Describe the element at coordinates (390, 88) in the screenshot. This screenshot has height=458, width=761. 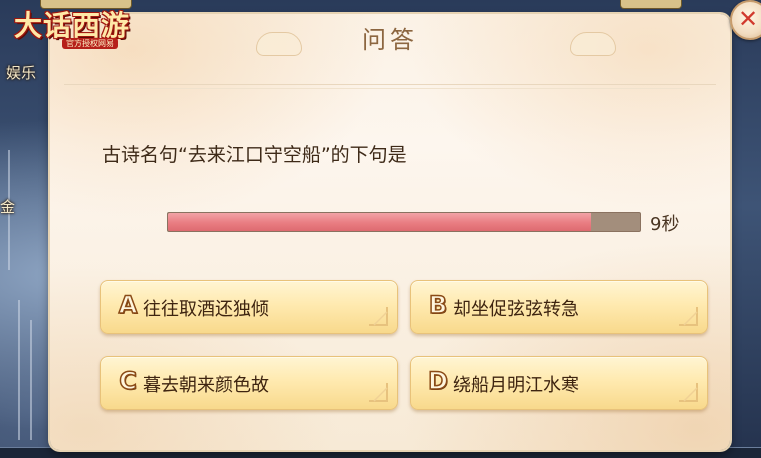
I see `title-divider-inner` at that location.